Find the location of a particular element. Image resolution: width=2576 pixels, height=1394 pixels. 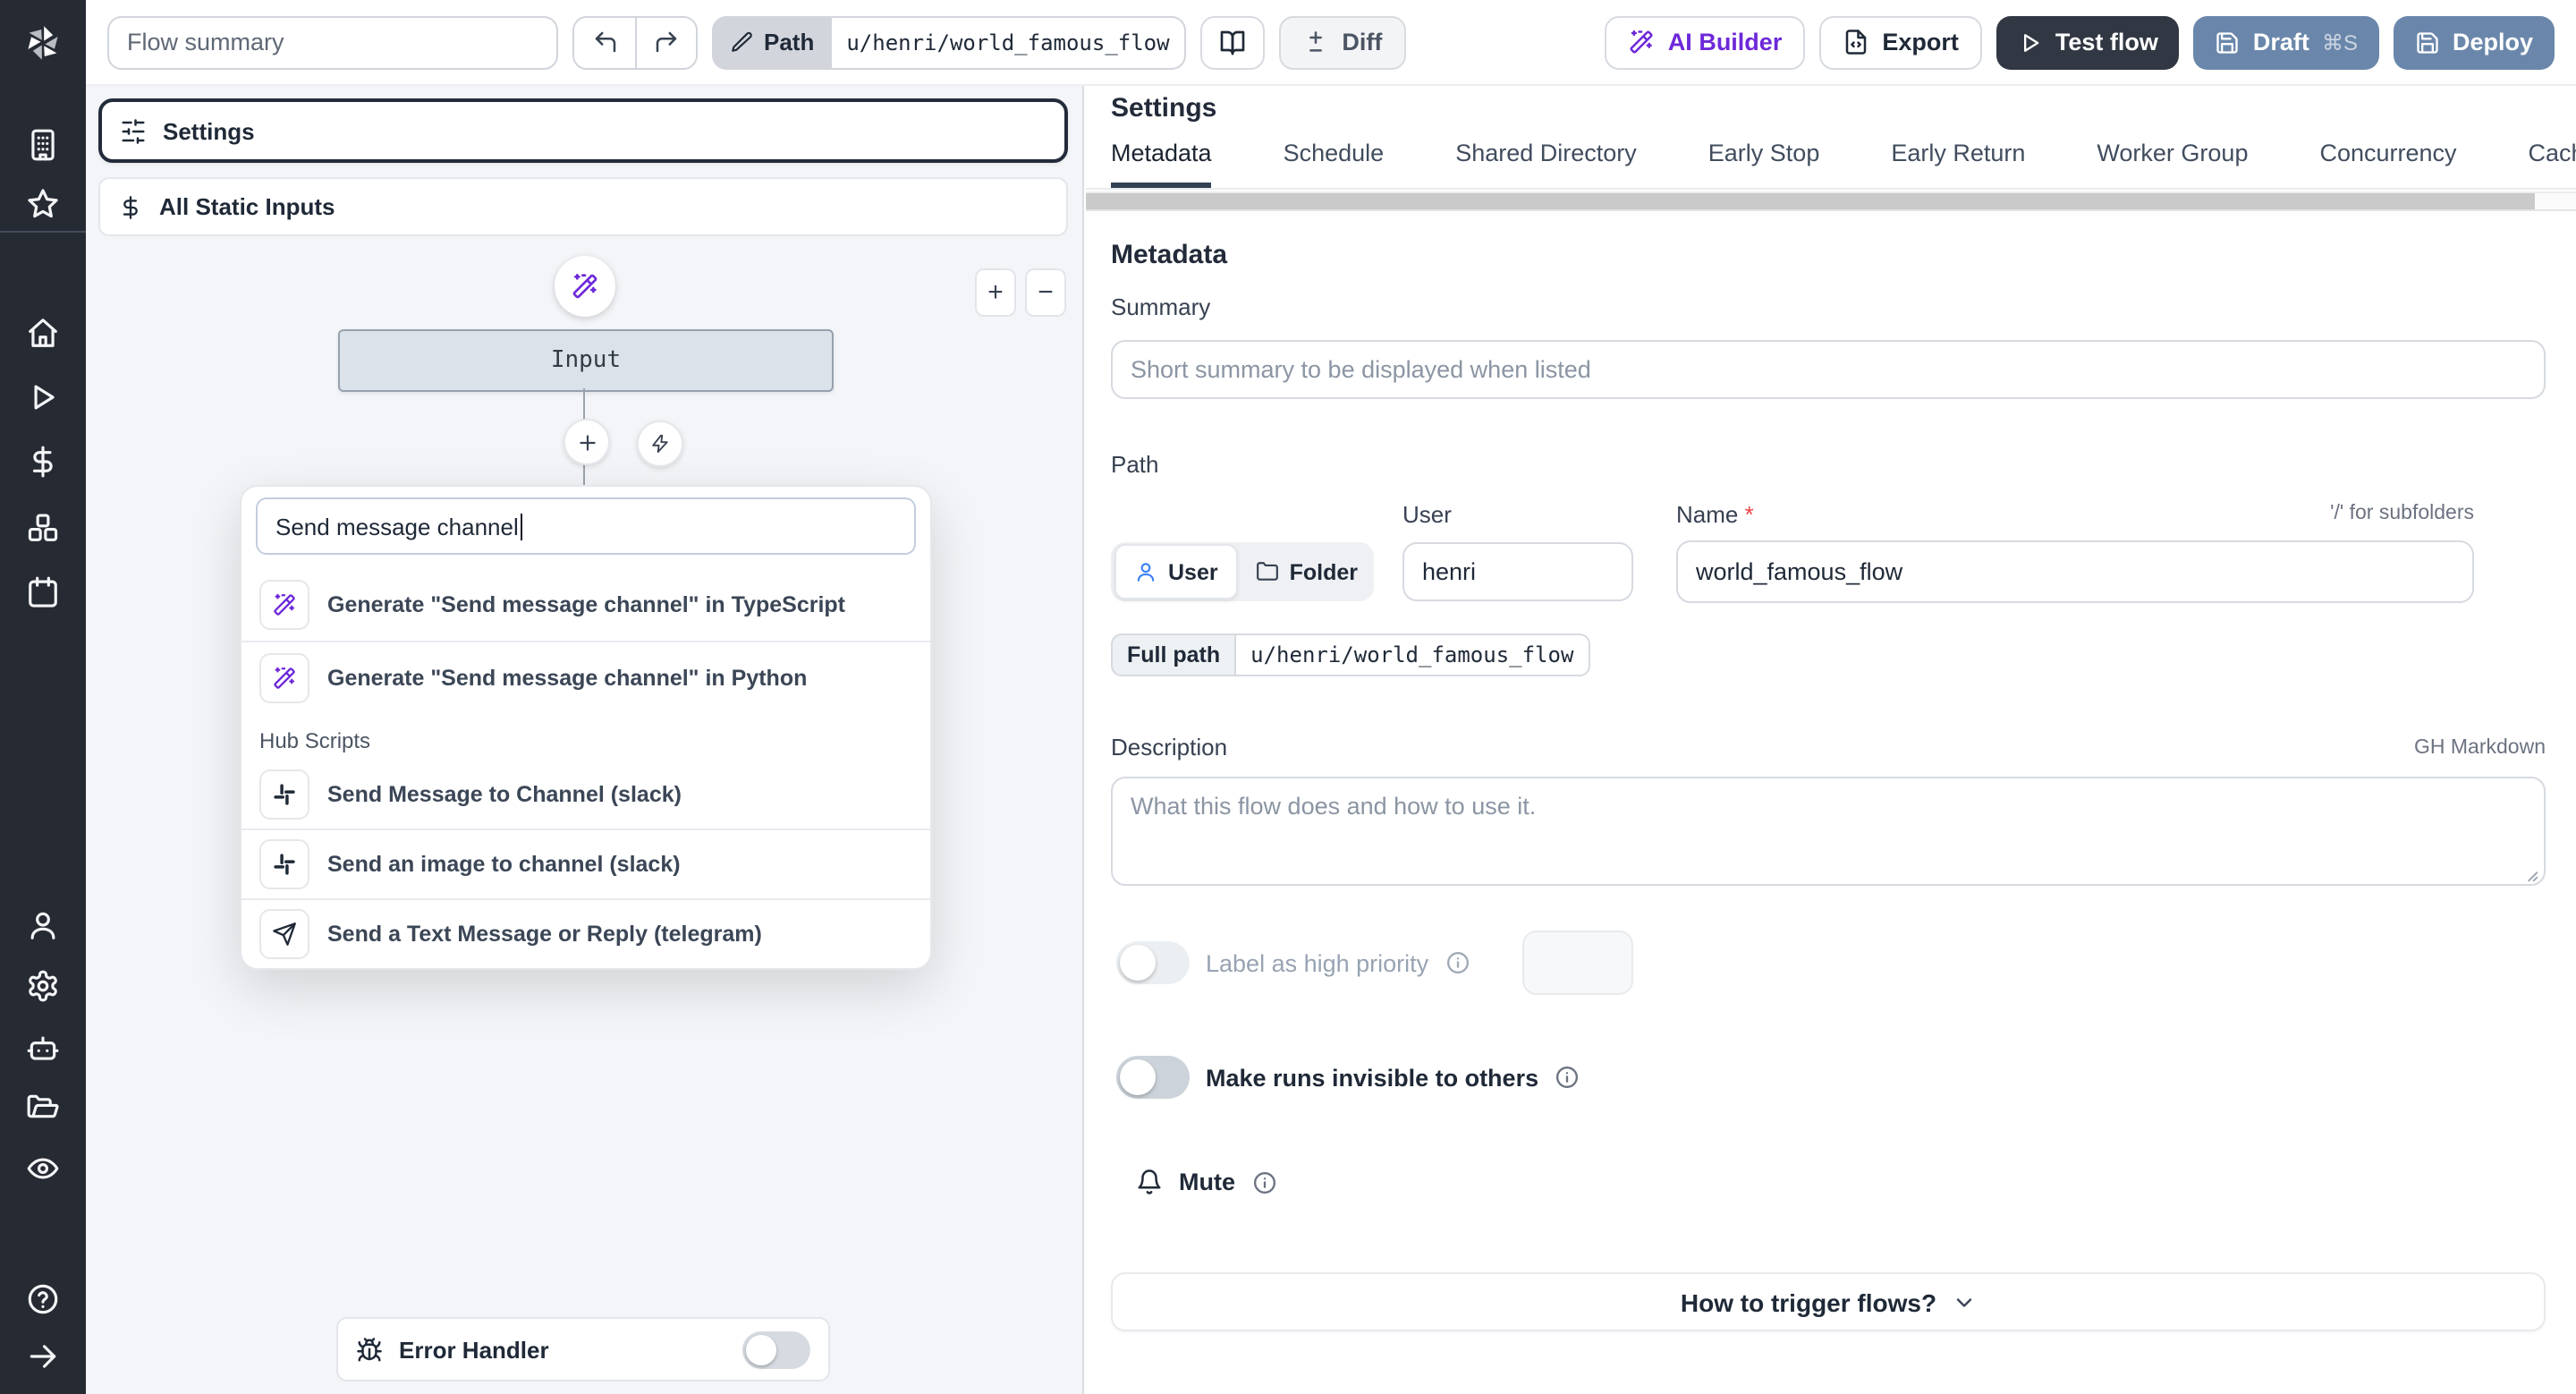

mute-label: Mute is located at coordinates (1207, 1182).